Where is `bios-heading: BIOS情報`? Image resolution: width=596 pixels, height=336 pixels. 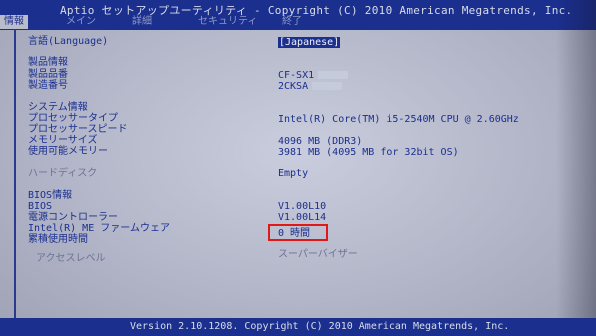
bios-heading: BIOS情報 is located at coordinates (50, 195).